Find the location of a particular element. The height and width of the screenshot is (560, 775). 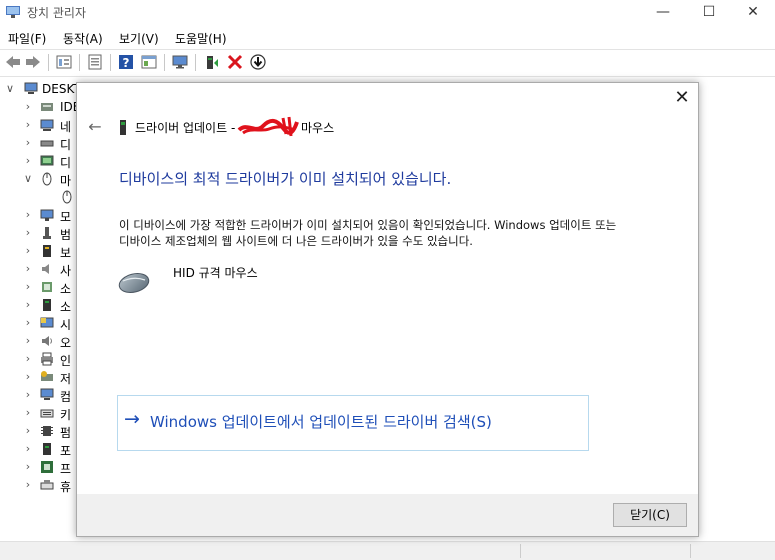

update-driver-icon is located at coordinates (212, 62).